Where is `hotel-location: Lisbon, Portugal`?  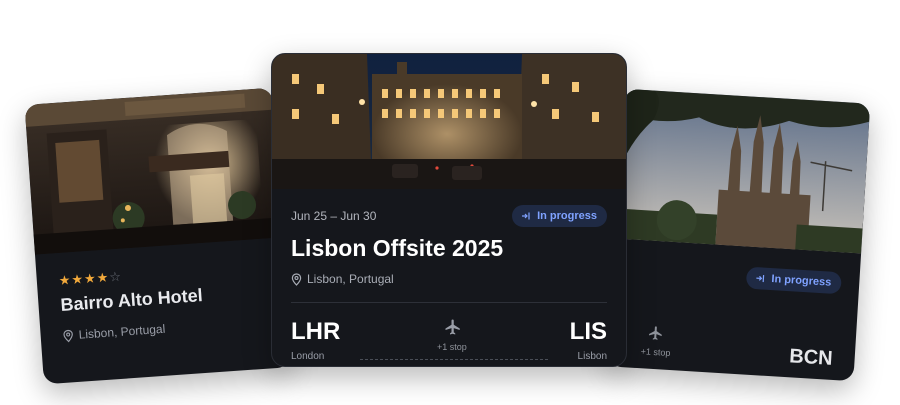 hotel-location: Lisbon, Portugal is located at coordinates (114, 332).